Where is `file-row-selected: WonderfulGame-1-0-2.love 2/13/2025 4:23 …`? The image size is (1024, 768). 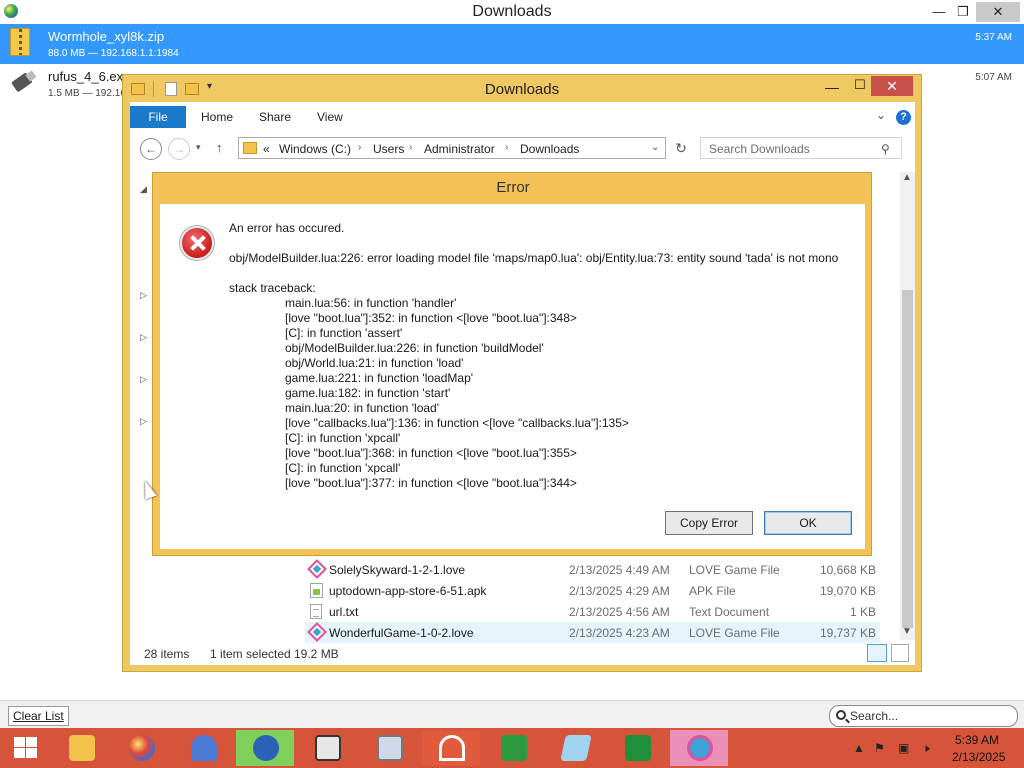
file-row-selected: WonderfulGame-1-0-2.love 2/13/2025 4:23 … is located at coordinates (592, 632).